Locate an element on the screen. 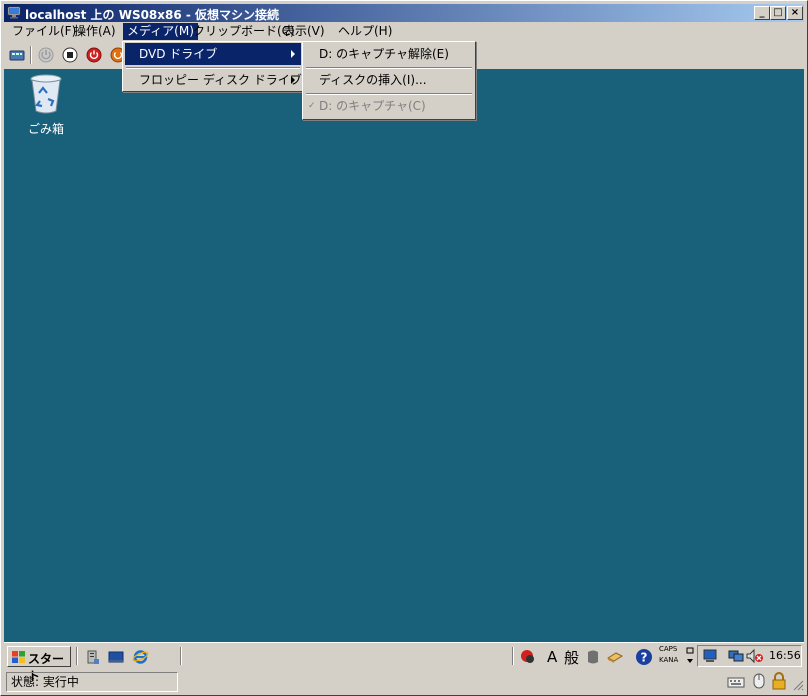 The width and height of the screenshot is (808, 696). ime-options-icon is located at coordinates (690, 656).